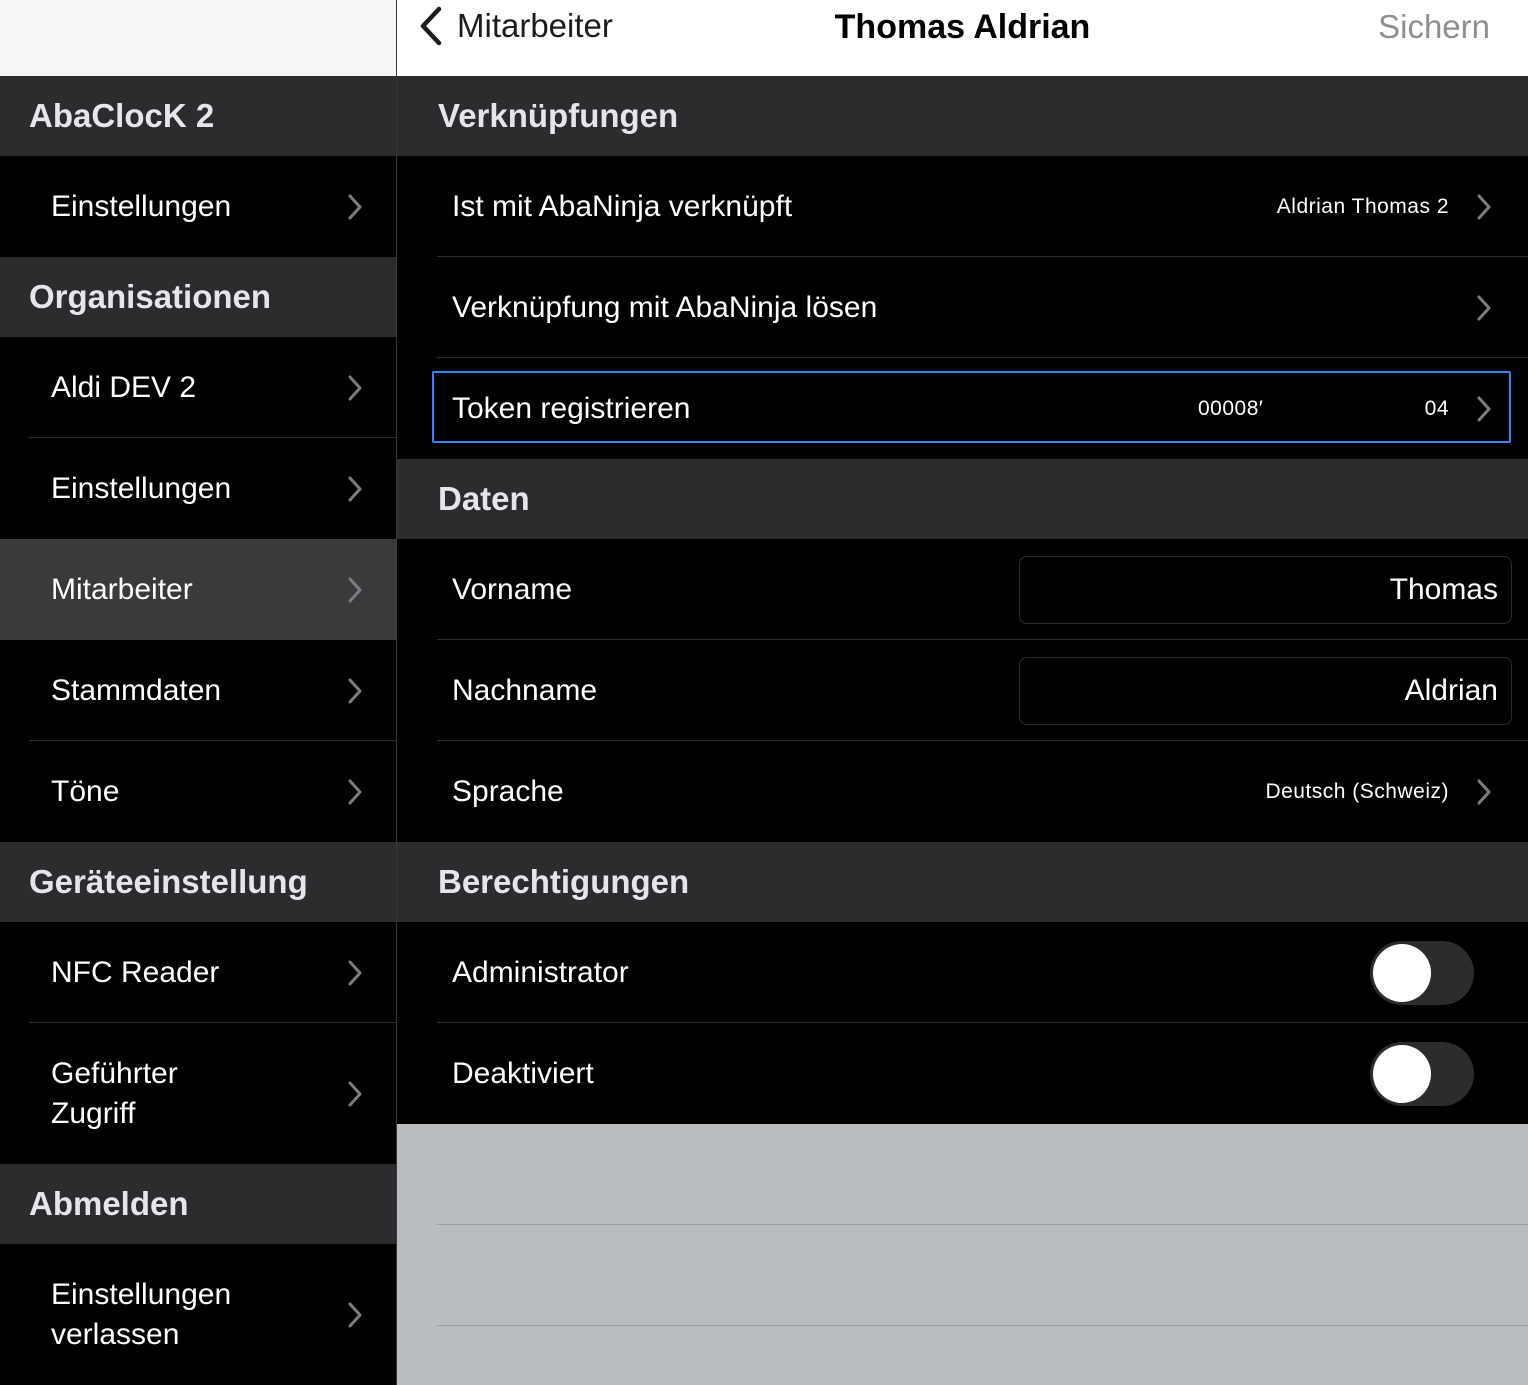 The image size is (1528, 1385). Describe the element at coordinates (1357, 791) in the screenshot. I see `row-value: Deutsch (Schweiz)` at that location.